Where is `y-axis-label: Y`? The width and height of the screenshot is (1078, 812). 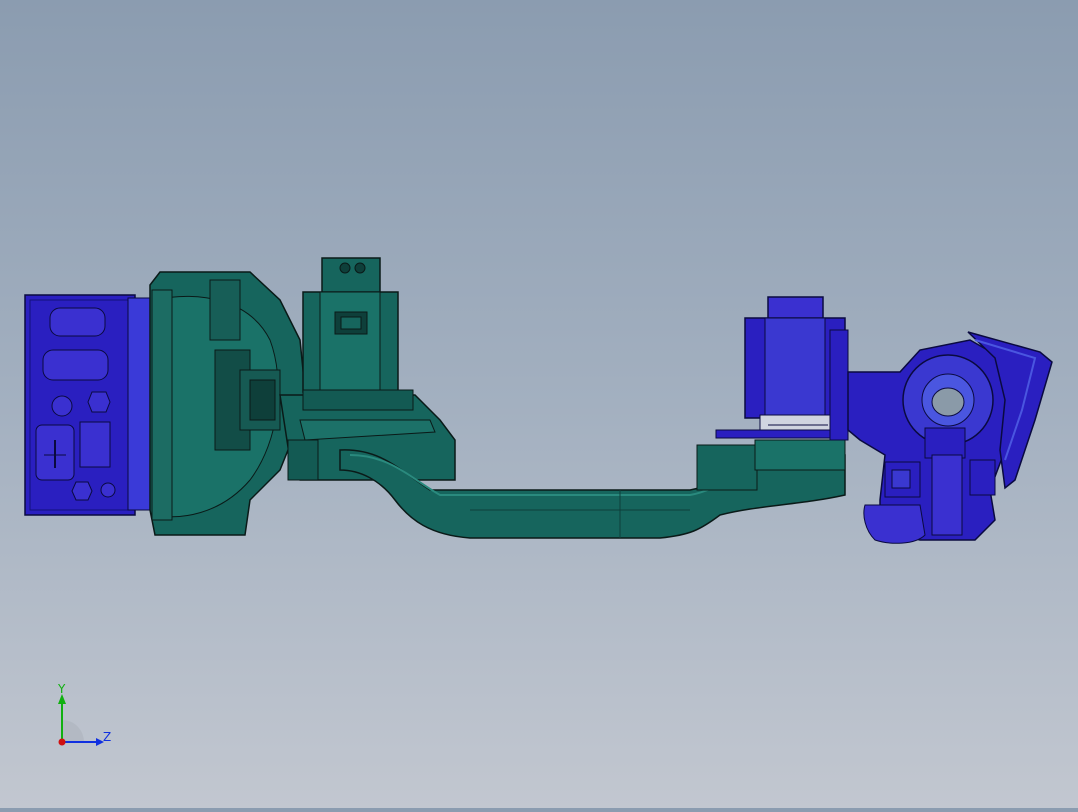
y-axis-label: Y is located at coordinates (62, 689).